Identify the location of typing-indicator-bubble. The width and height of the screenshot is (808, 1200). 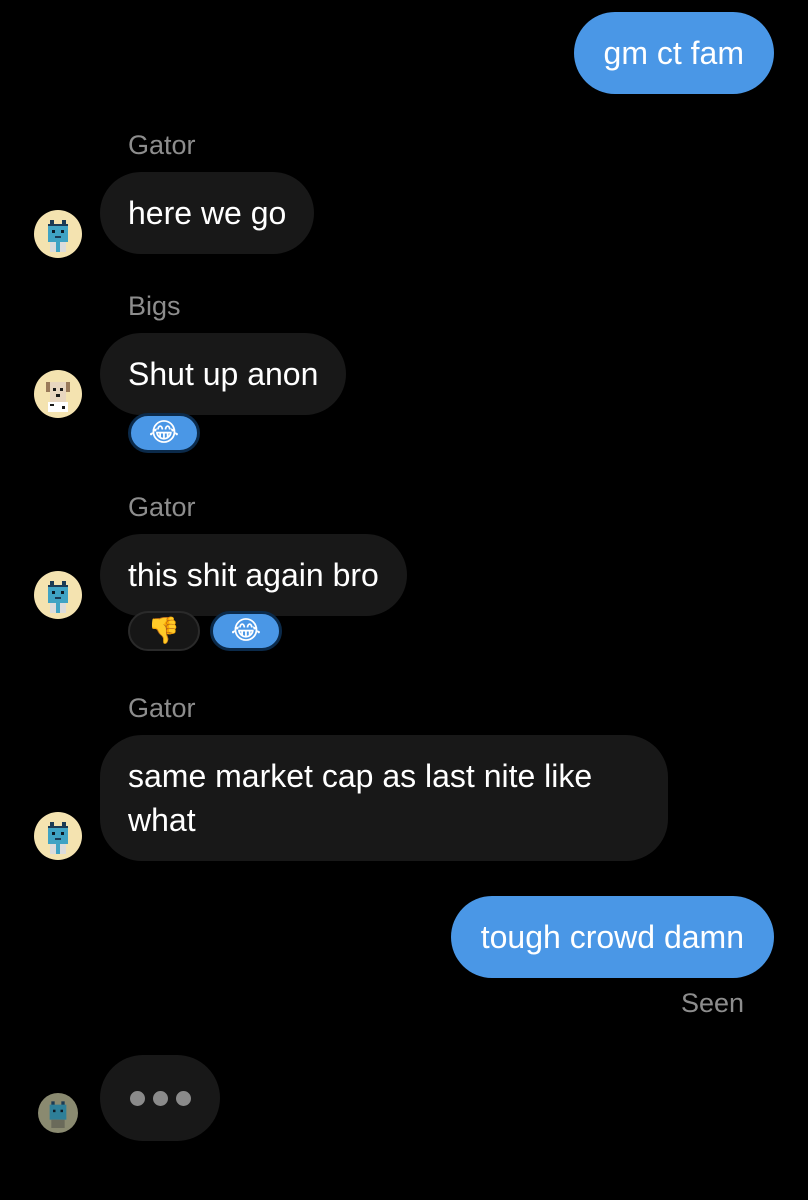
(160, 1098).